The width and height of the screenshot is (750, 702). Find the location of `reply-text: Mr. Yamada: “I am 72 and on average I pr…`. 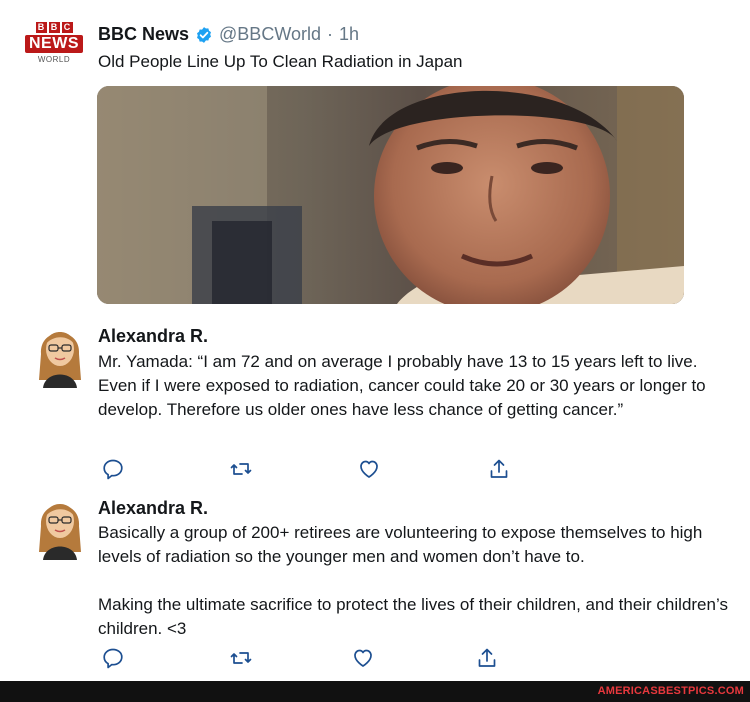

reply-text: Mr. Yamada: “I am 72 and on average I pr… is located at coordinates (418, 386).